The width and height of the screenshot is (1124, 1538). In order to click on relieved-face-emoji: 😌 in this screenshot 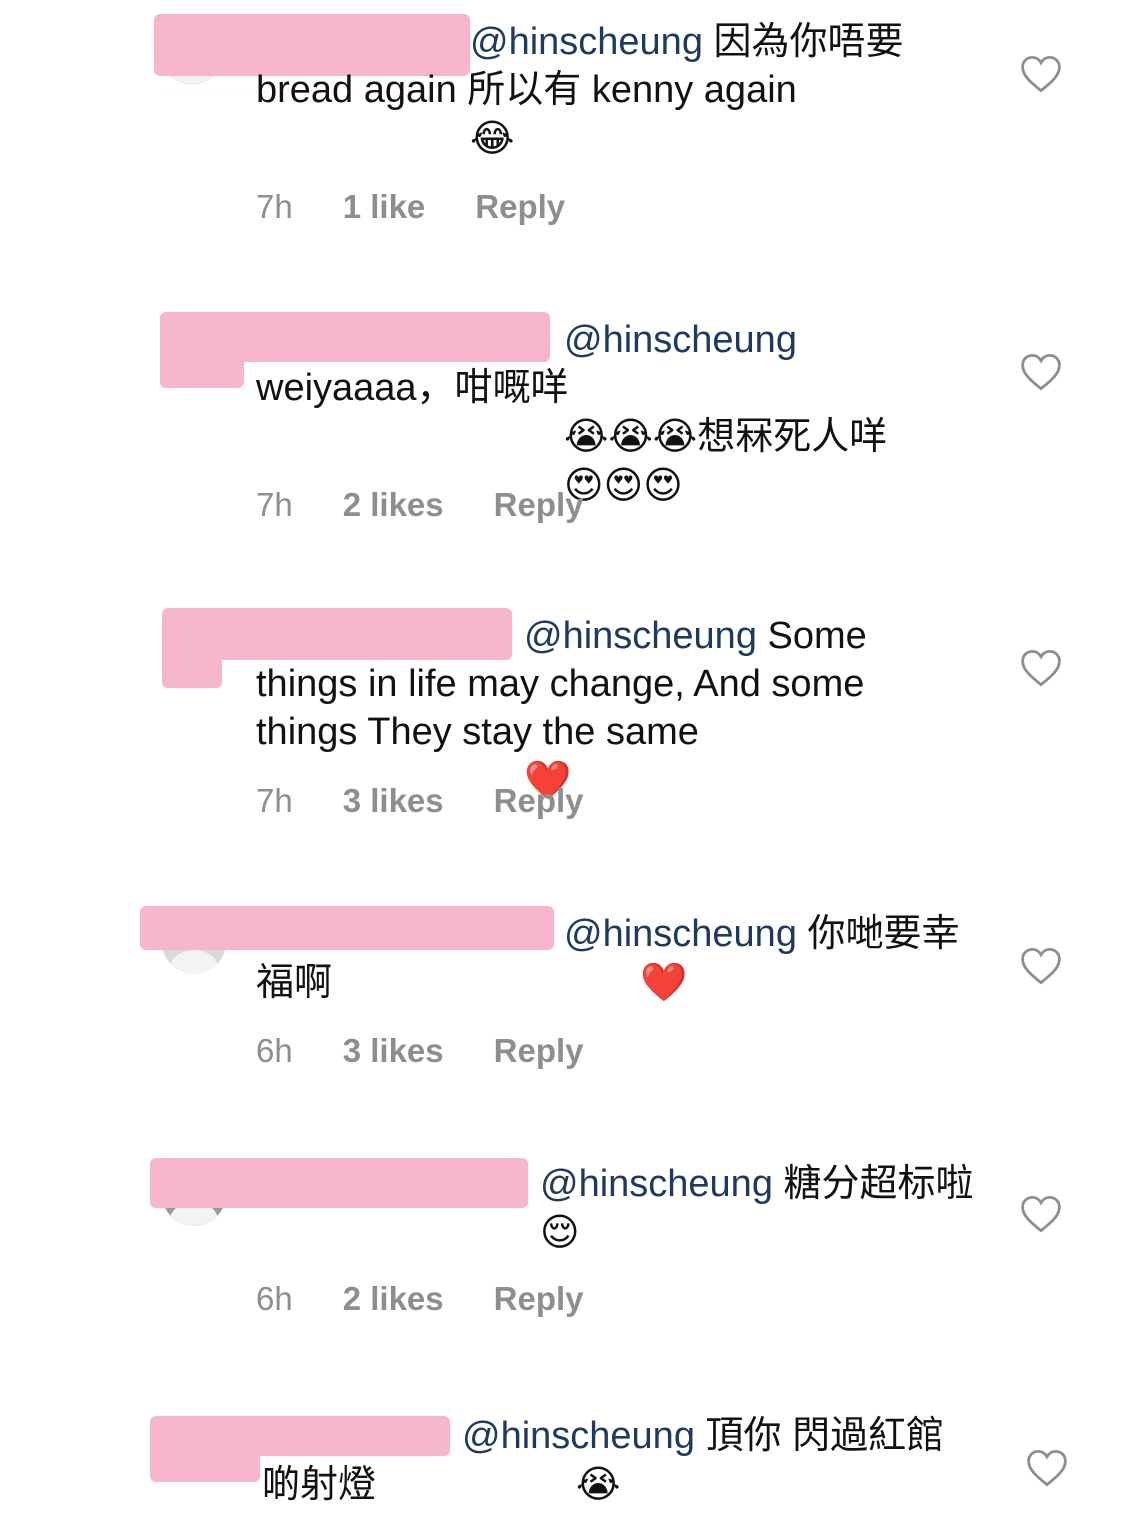, I will do `click(560, 1232)`.